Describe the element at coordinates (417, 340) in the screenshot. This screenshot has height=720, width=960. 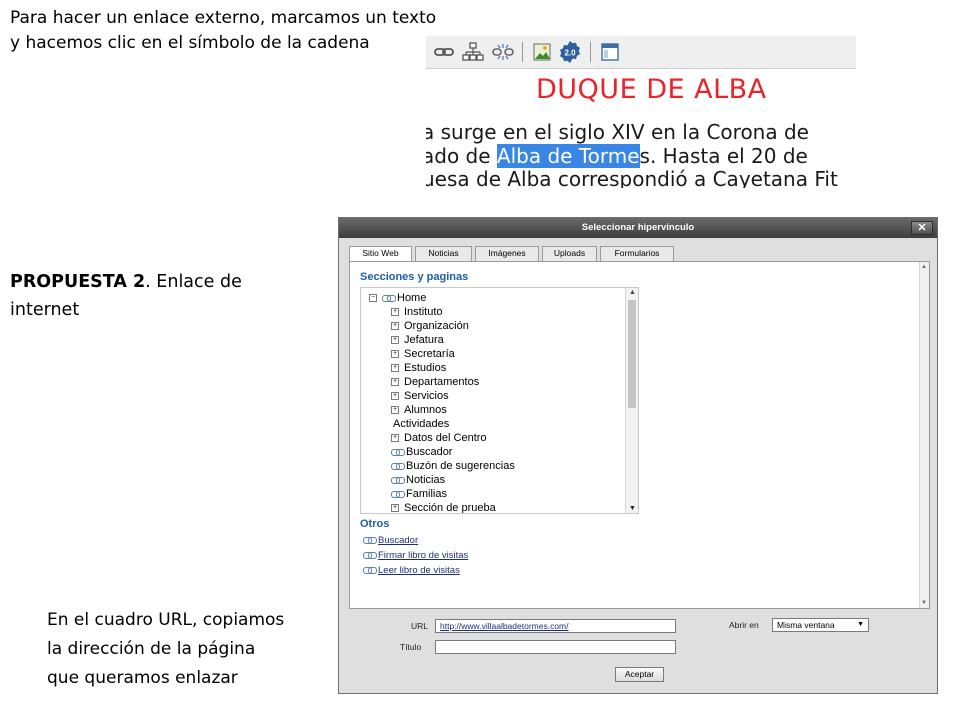
I see `tree-node: + Jefatura` at that location.